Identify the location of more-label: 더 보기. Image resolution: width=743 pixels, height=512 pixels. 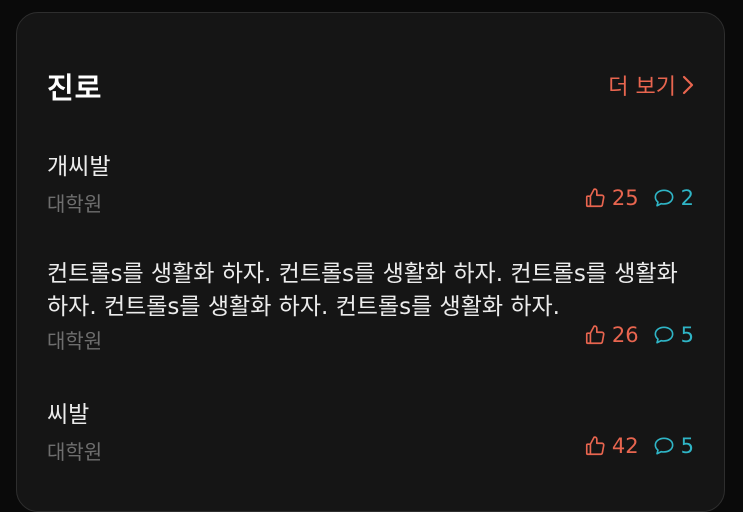
(642, 87).